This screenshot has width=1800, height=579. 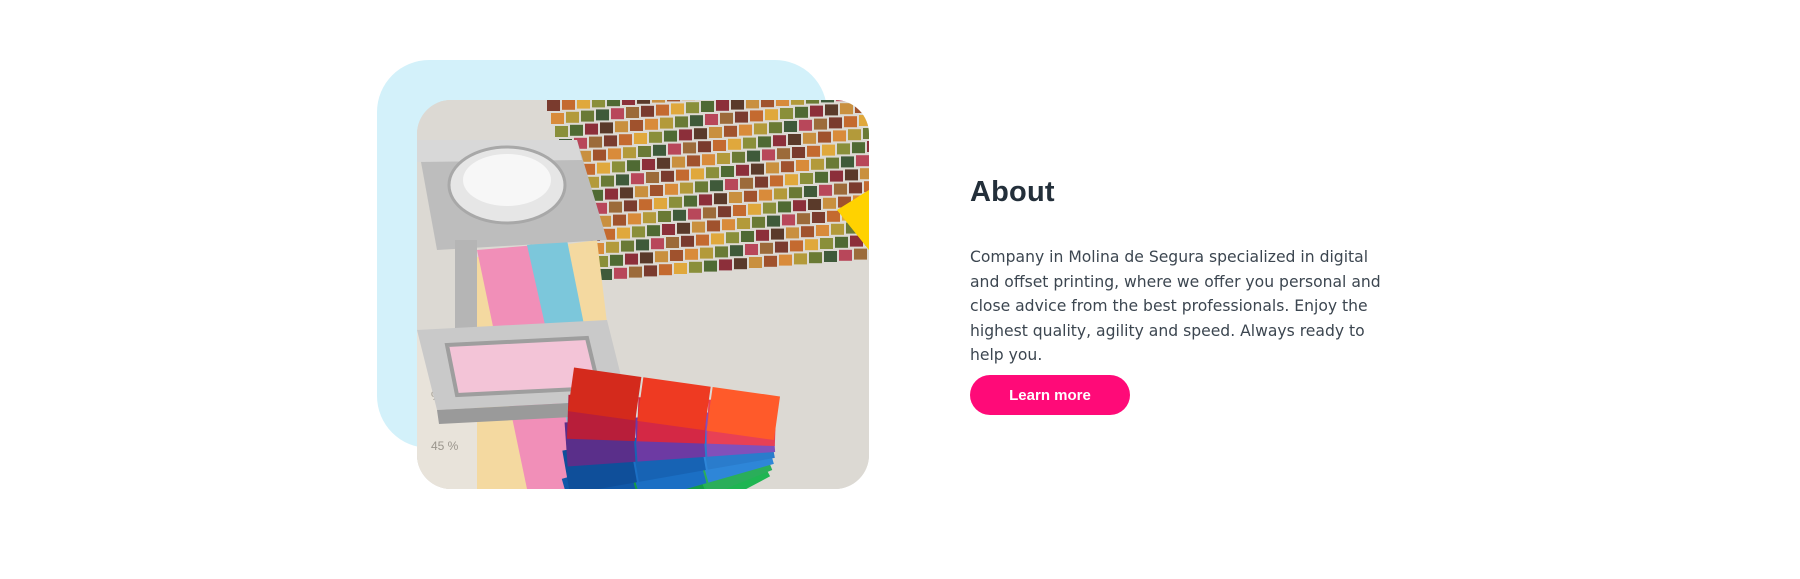 What do you see at coordinates (1050, 395) in the screenshot?
I see `learn-more-button: Learn more` at bounding box center [1050, 395].